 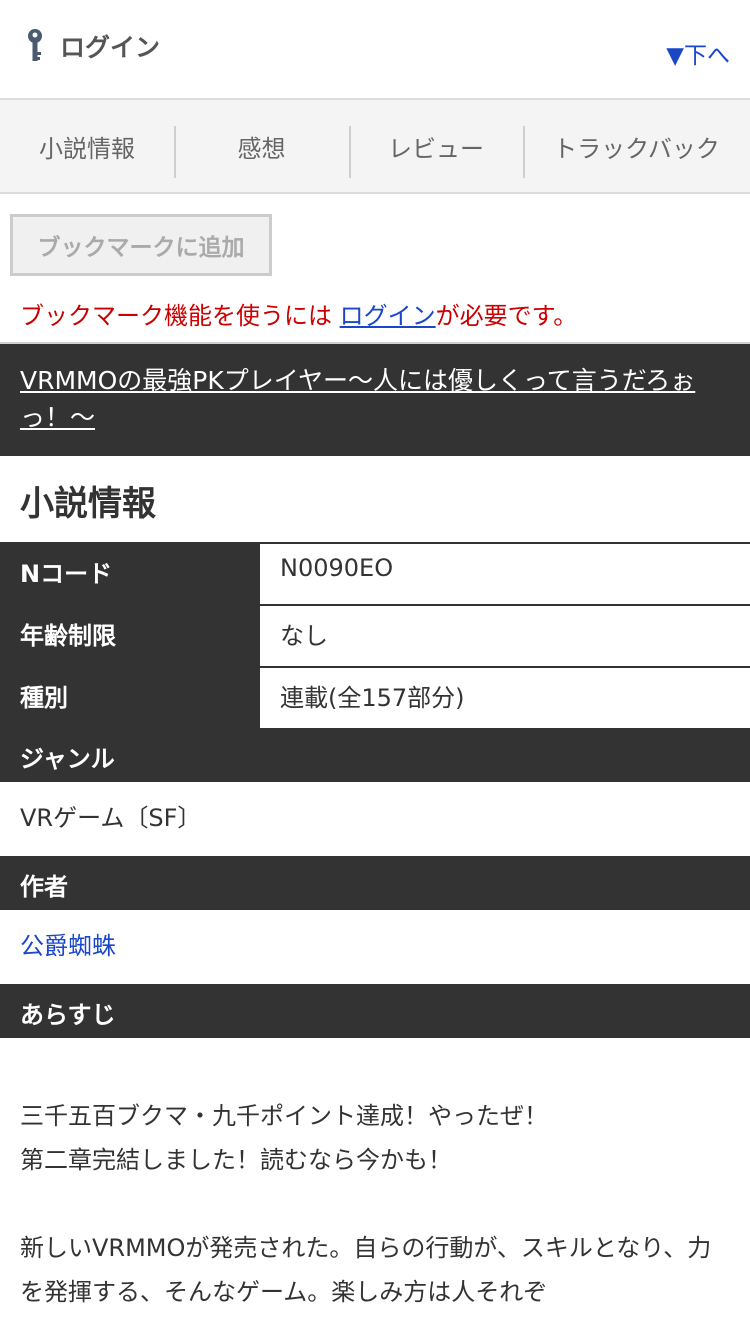 I want to click on scroll-down-link: ▼下へ, so click(x=698, y=53).